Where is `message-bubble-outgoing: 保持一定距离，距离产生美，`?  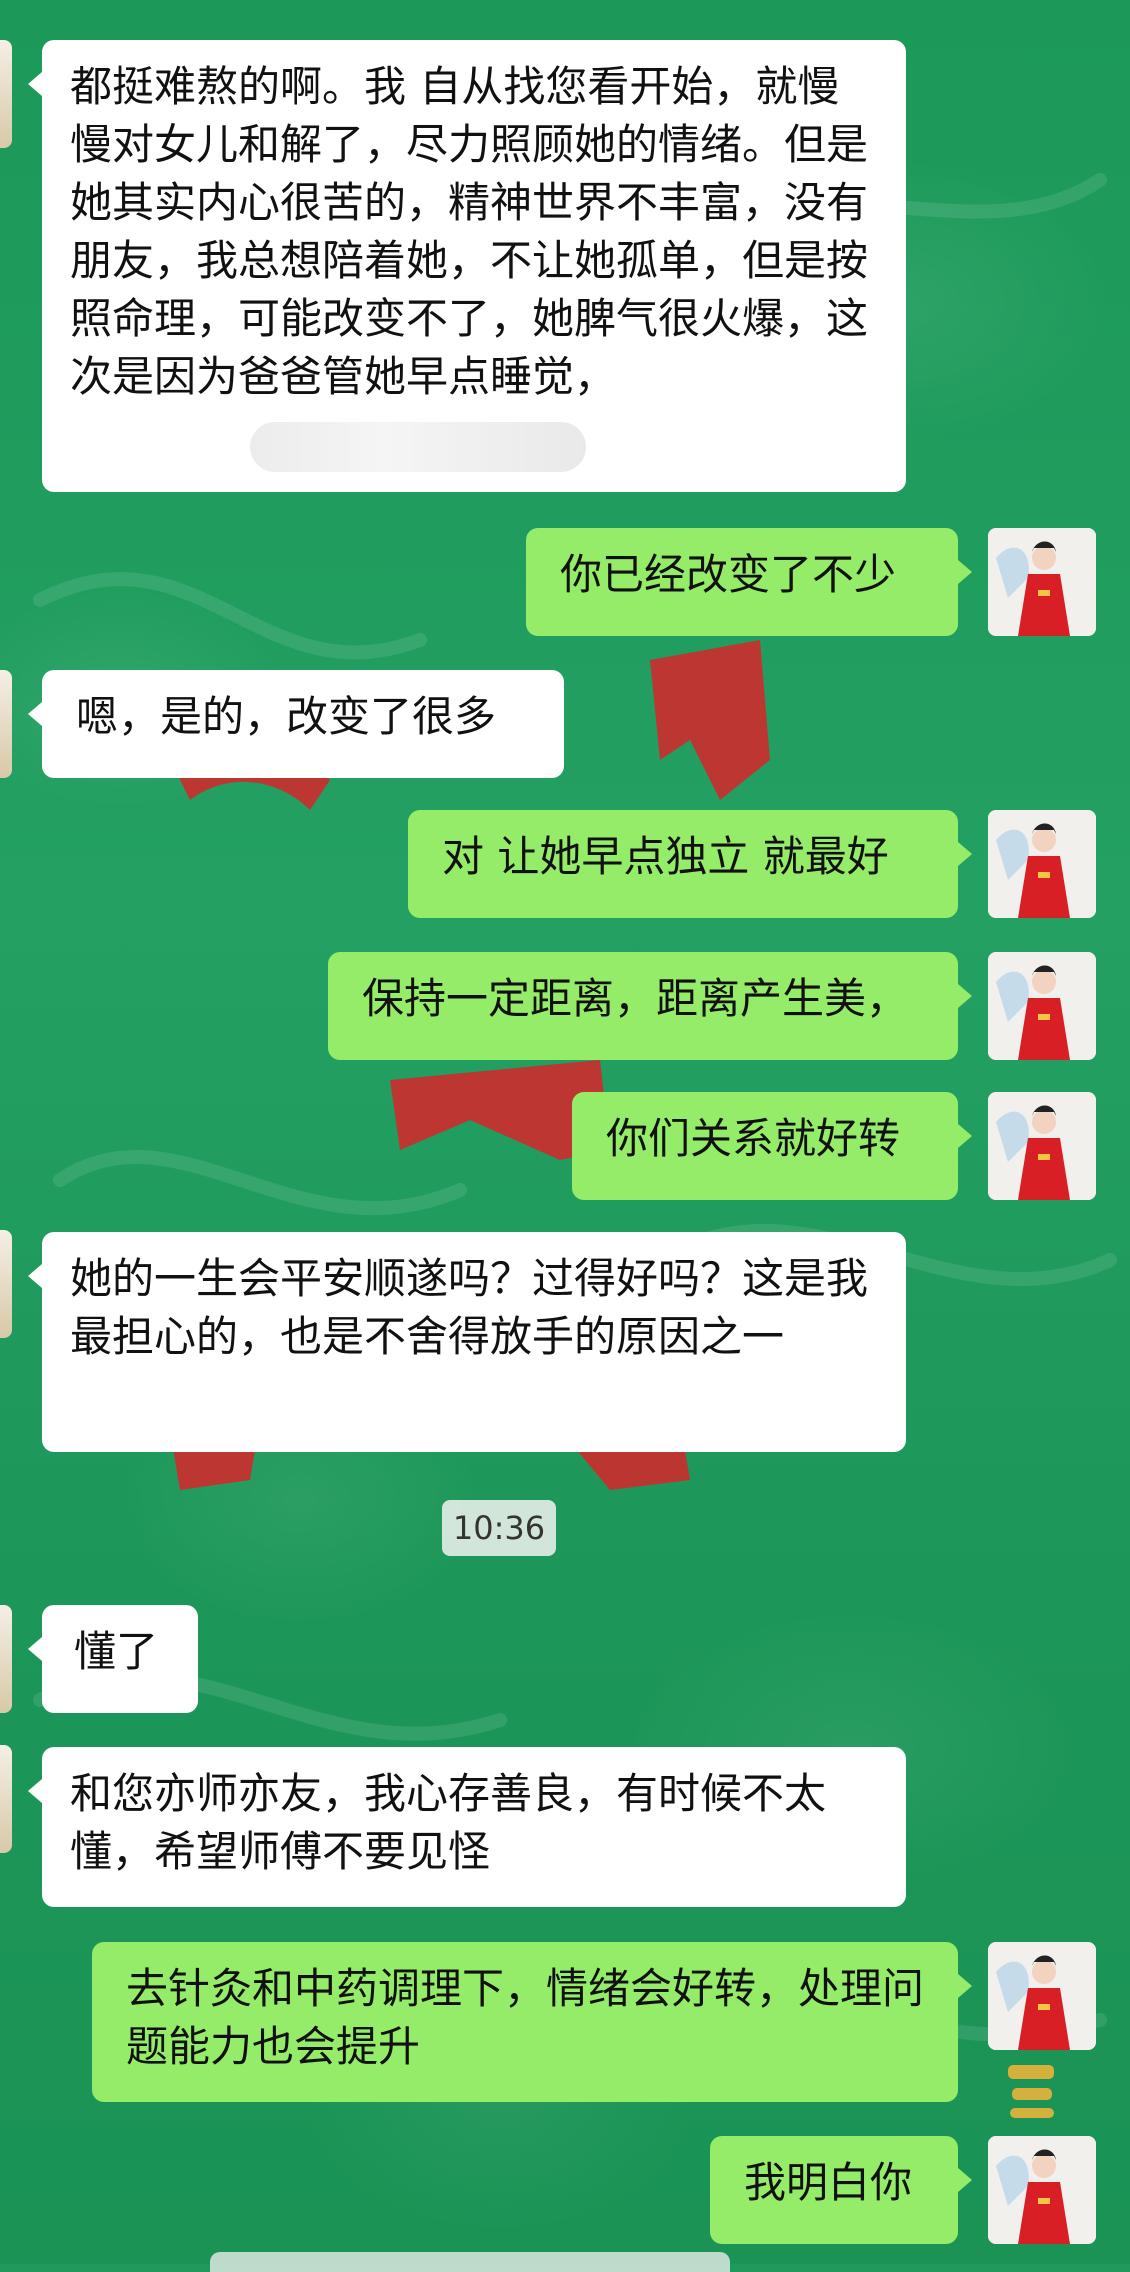
message-bubble-outgoing: 保持一定距离，距离产生美， is located at coordinates (650, 1006).